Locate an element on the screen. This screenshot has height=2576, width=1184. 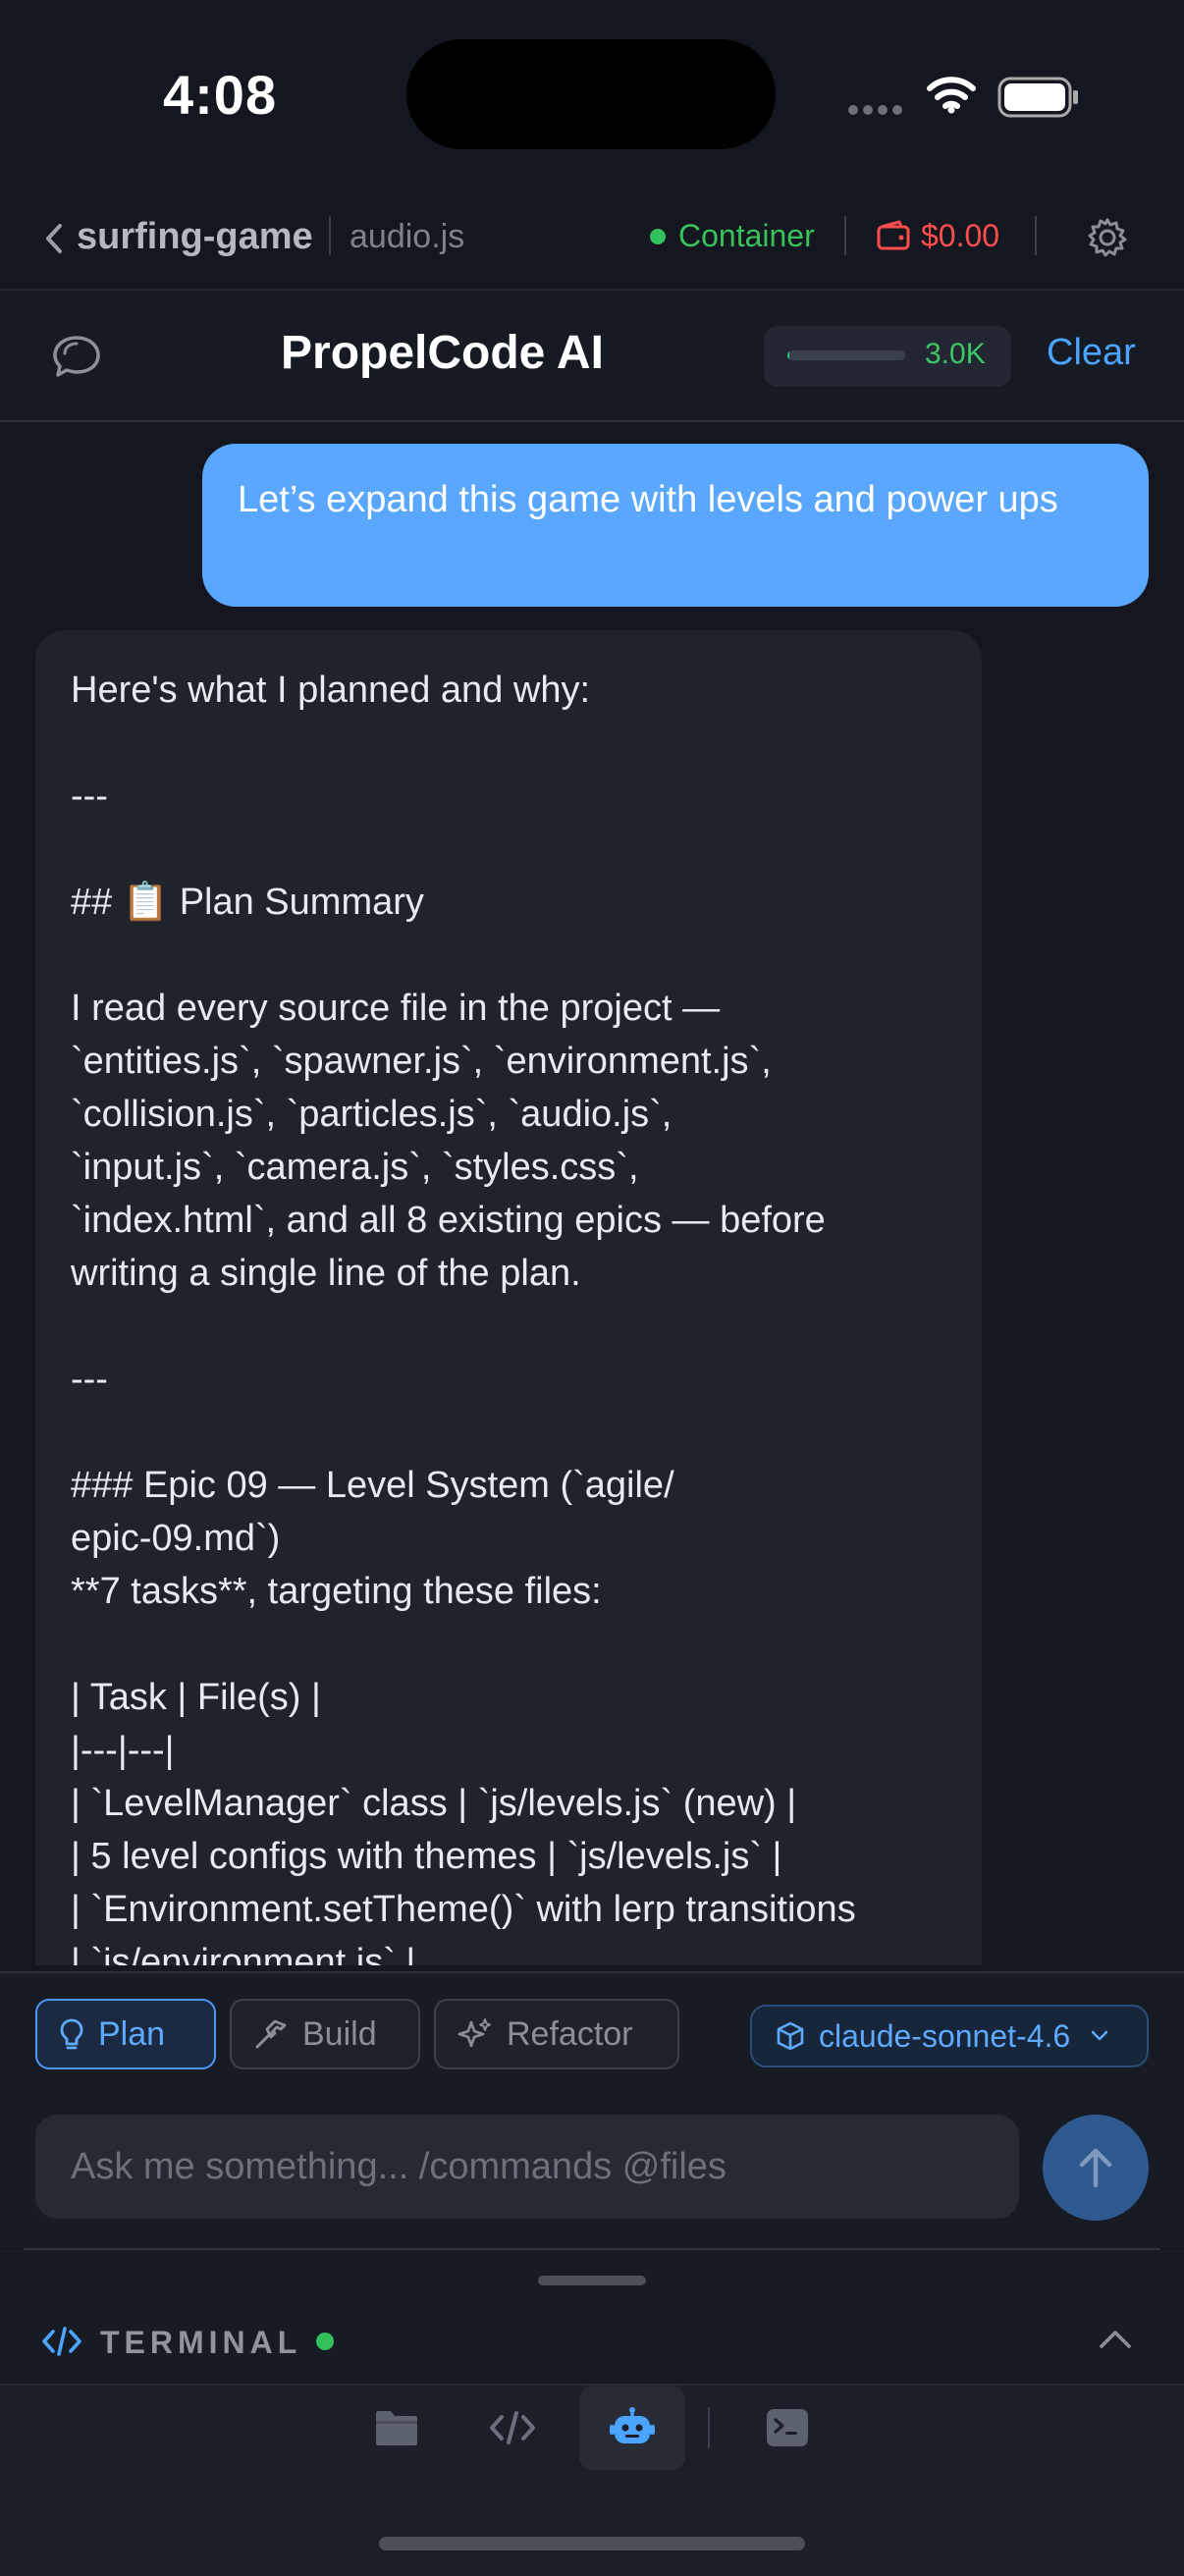
cost-label: $0.00 is located at coordinates (960, 236).